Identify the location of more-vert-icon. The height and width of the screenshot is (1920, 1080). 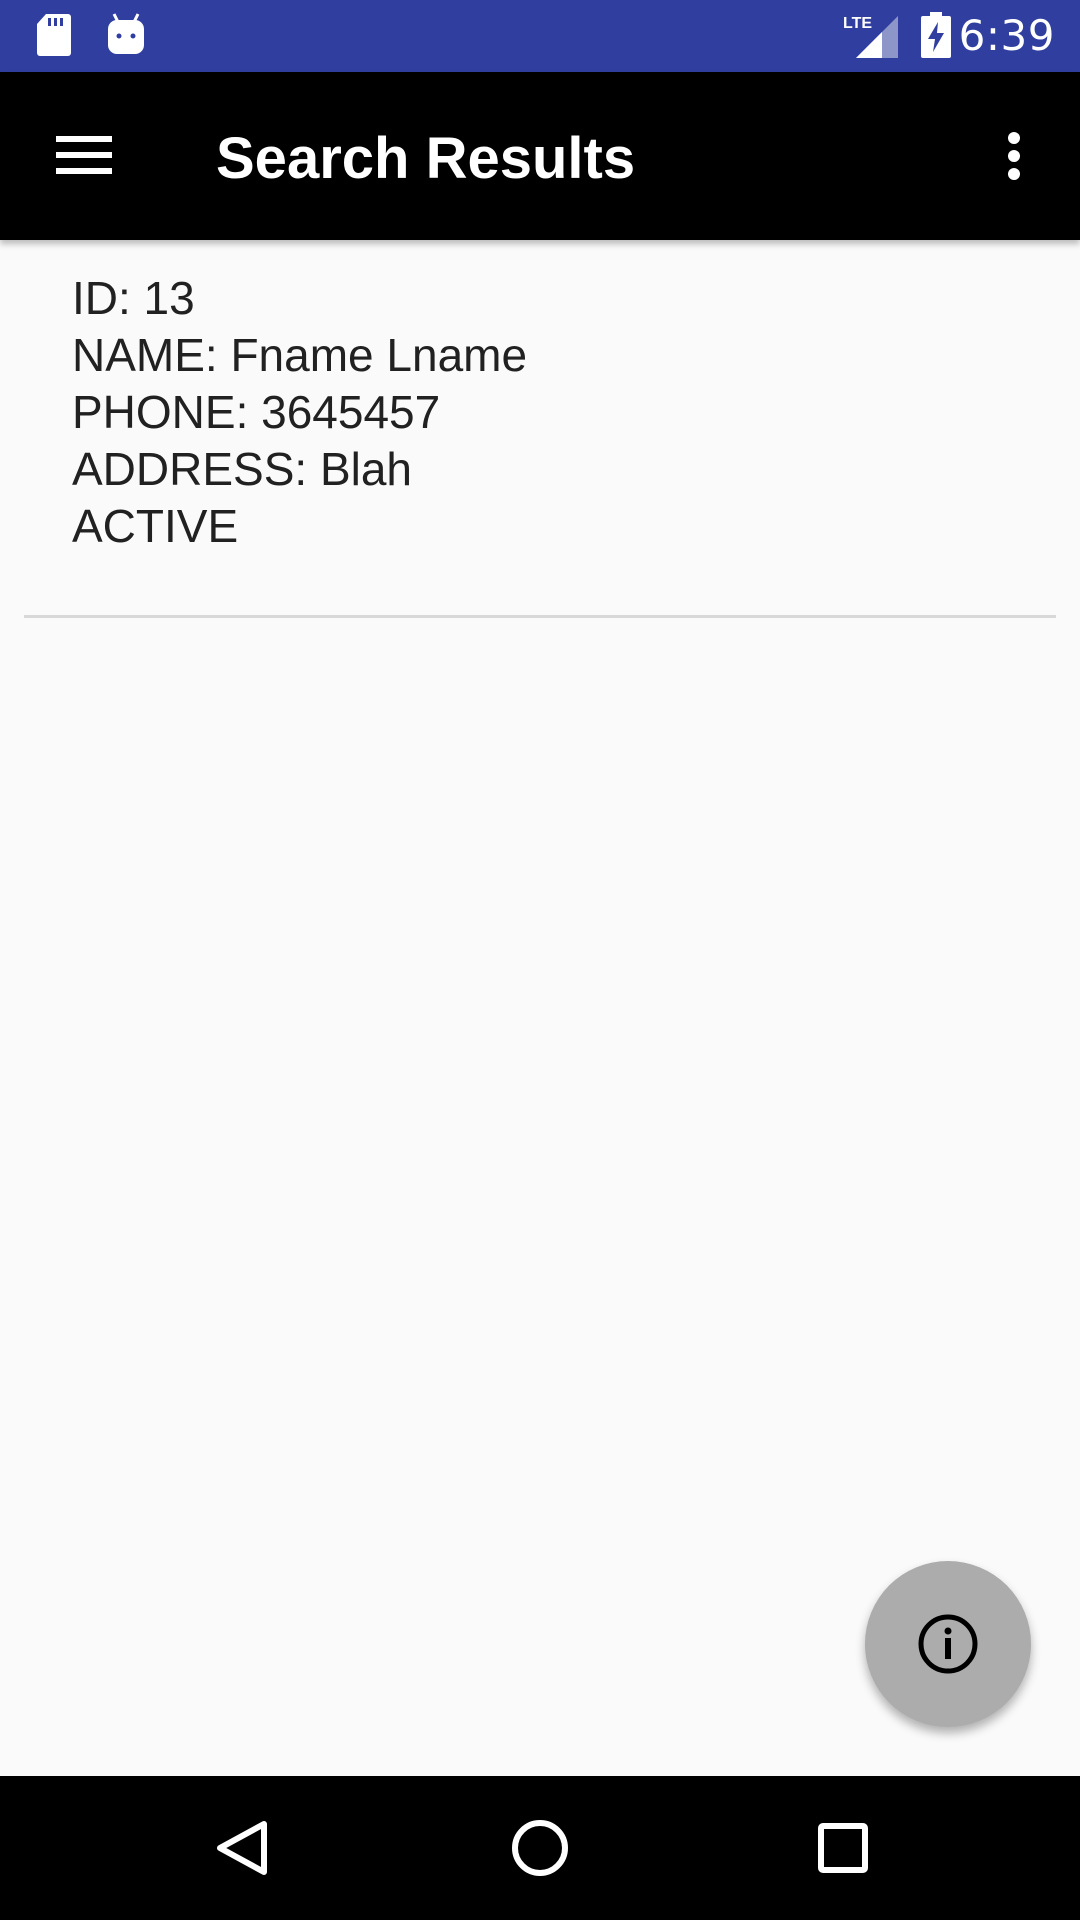
(1014, 156).